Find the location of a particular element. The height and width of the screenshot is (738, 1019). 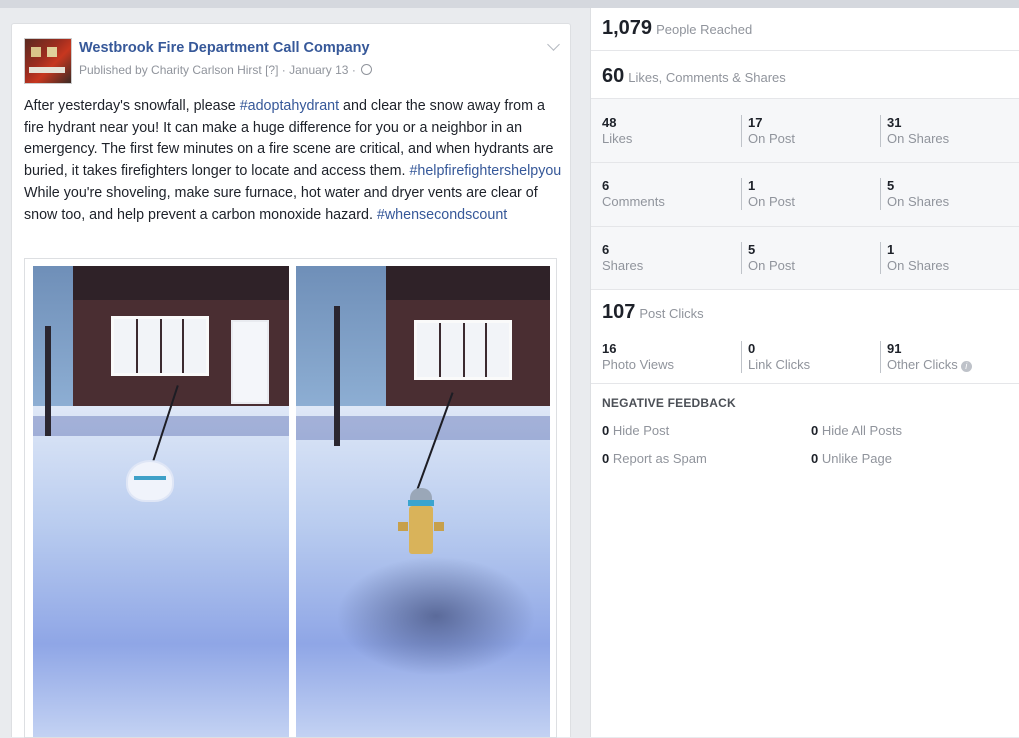

post-clicks-value: 107 is located at coordinates (619, 312).